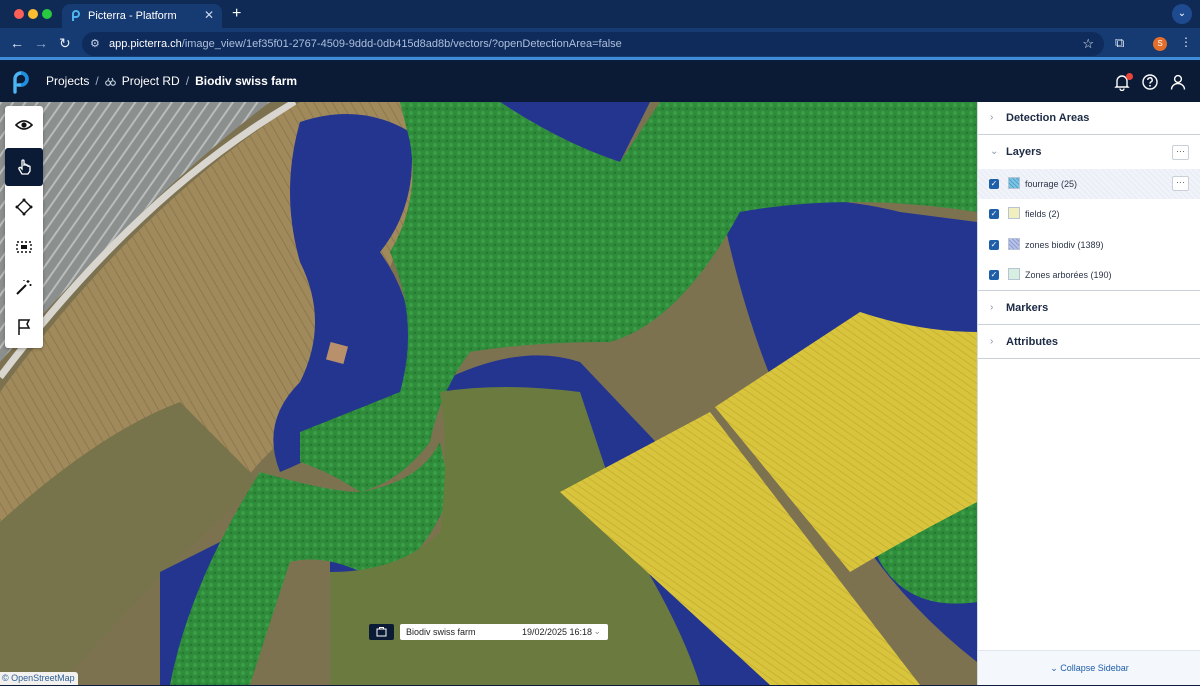 This screenshot has width=1200, height=686. I want to click on maximize-window-button, so click(47, 14).